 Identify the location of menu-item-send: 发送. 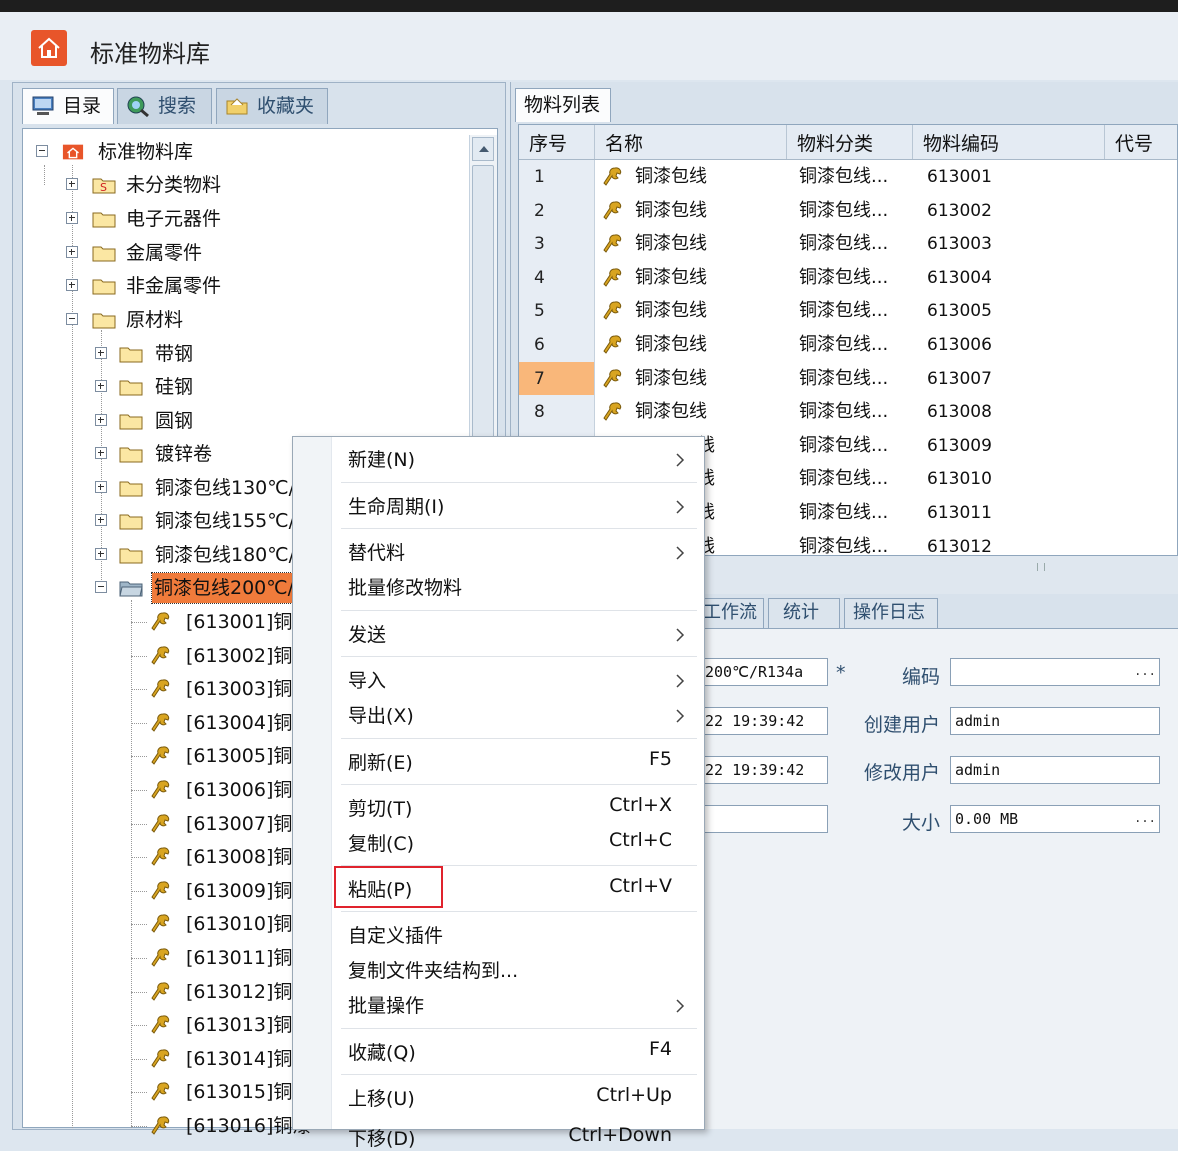
(367, 633).